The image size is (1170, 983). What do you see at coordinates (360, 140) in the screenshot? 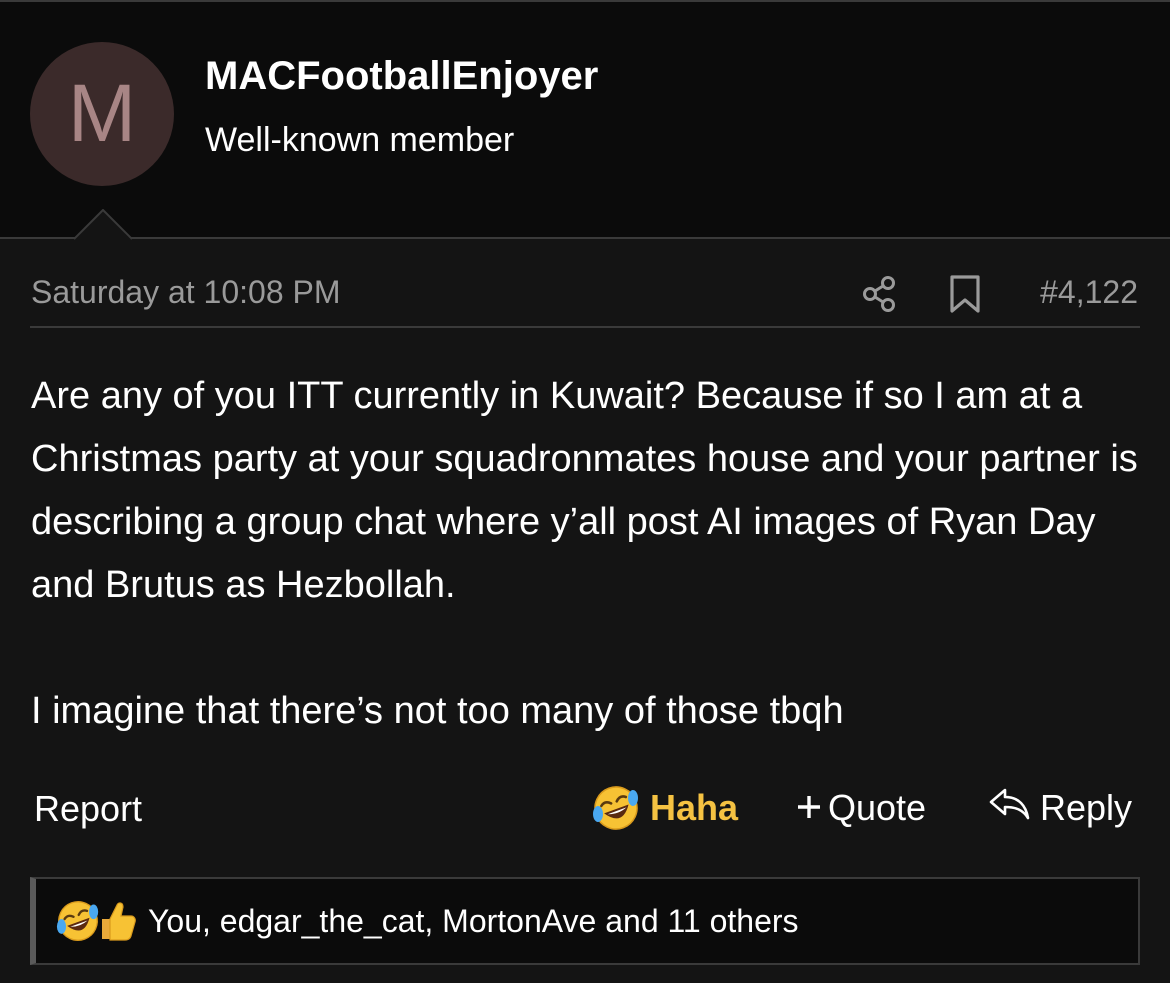
I see `user-title: Well-known member` at bounding box center [360, 140].